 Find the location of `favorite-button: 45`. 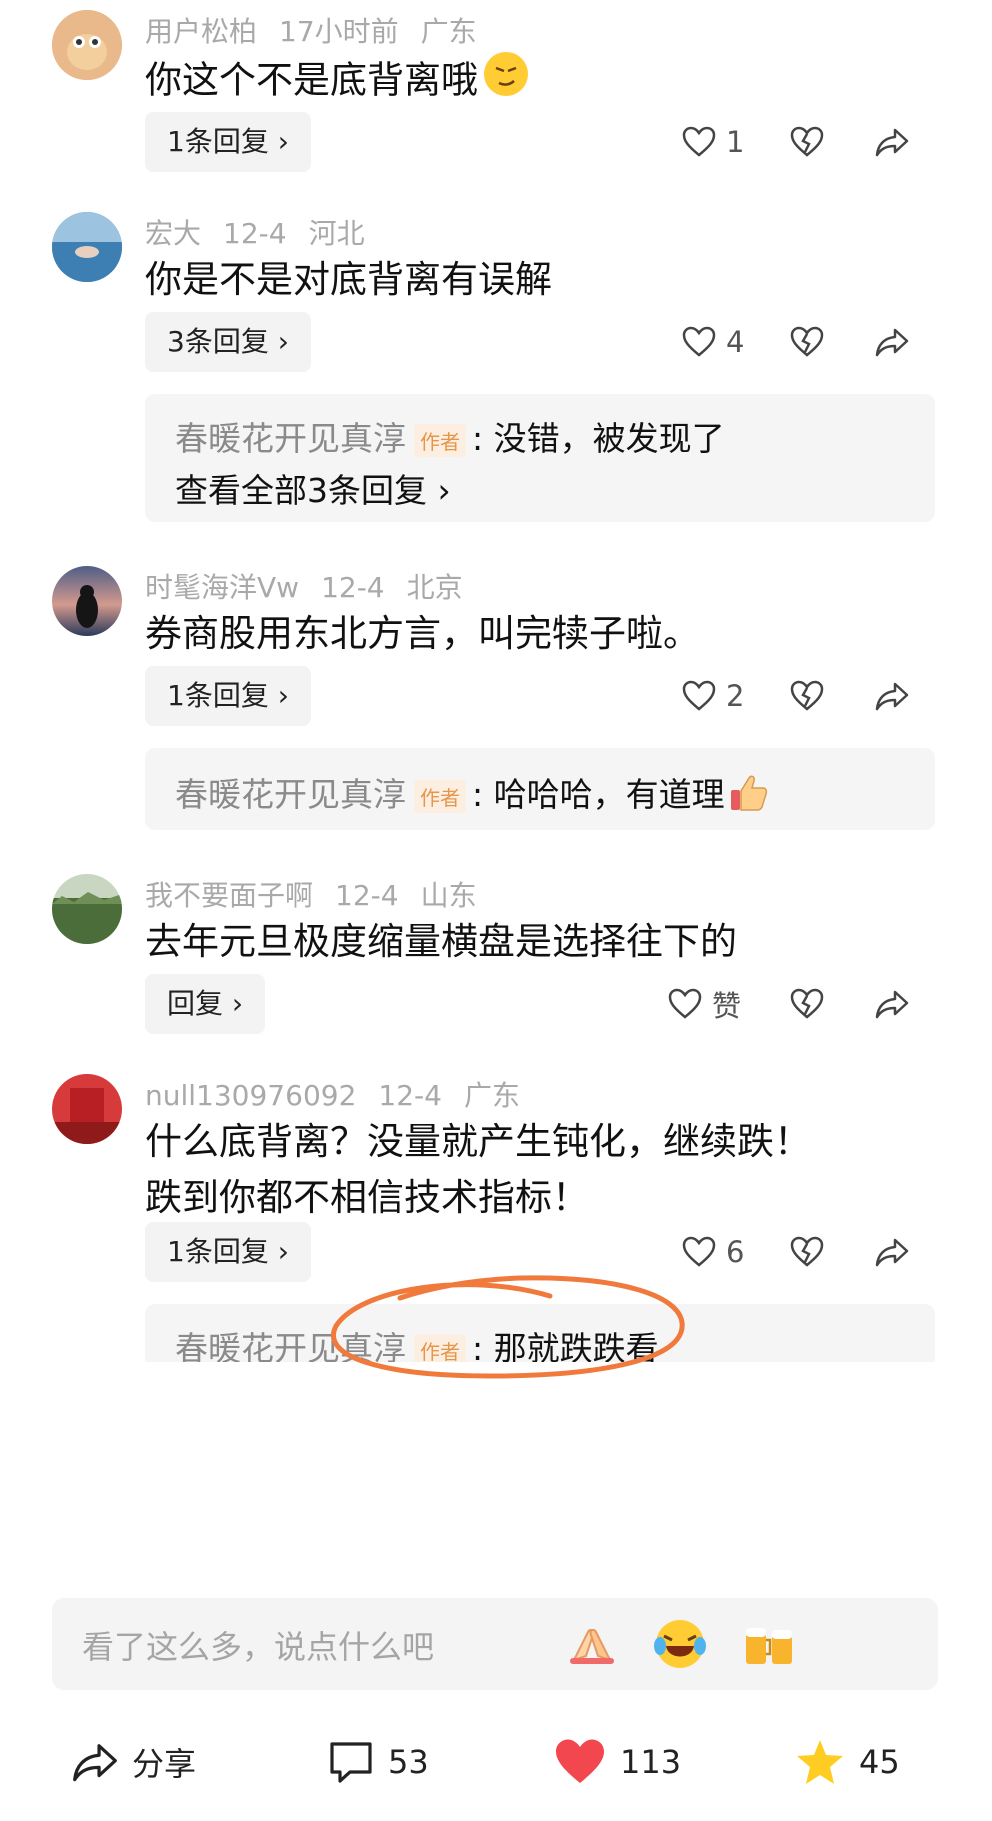

favorite-button: 45 is located at coordinates (847, 1762).